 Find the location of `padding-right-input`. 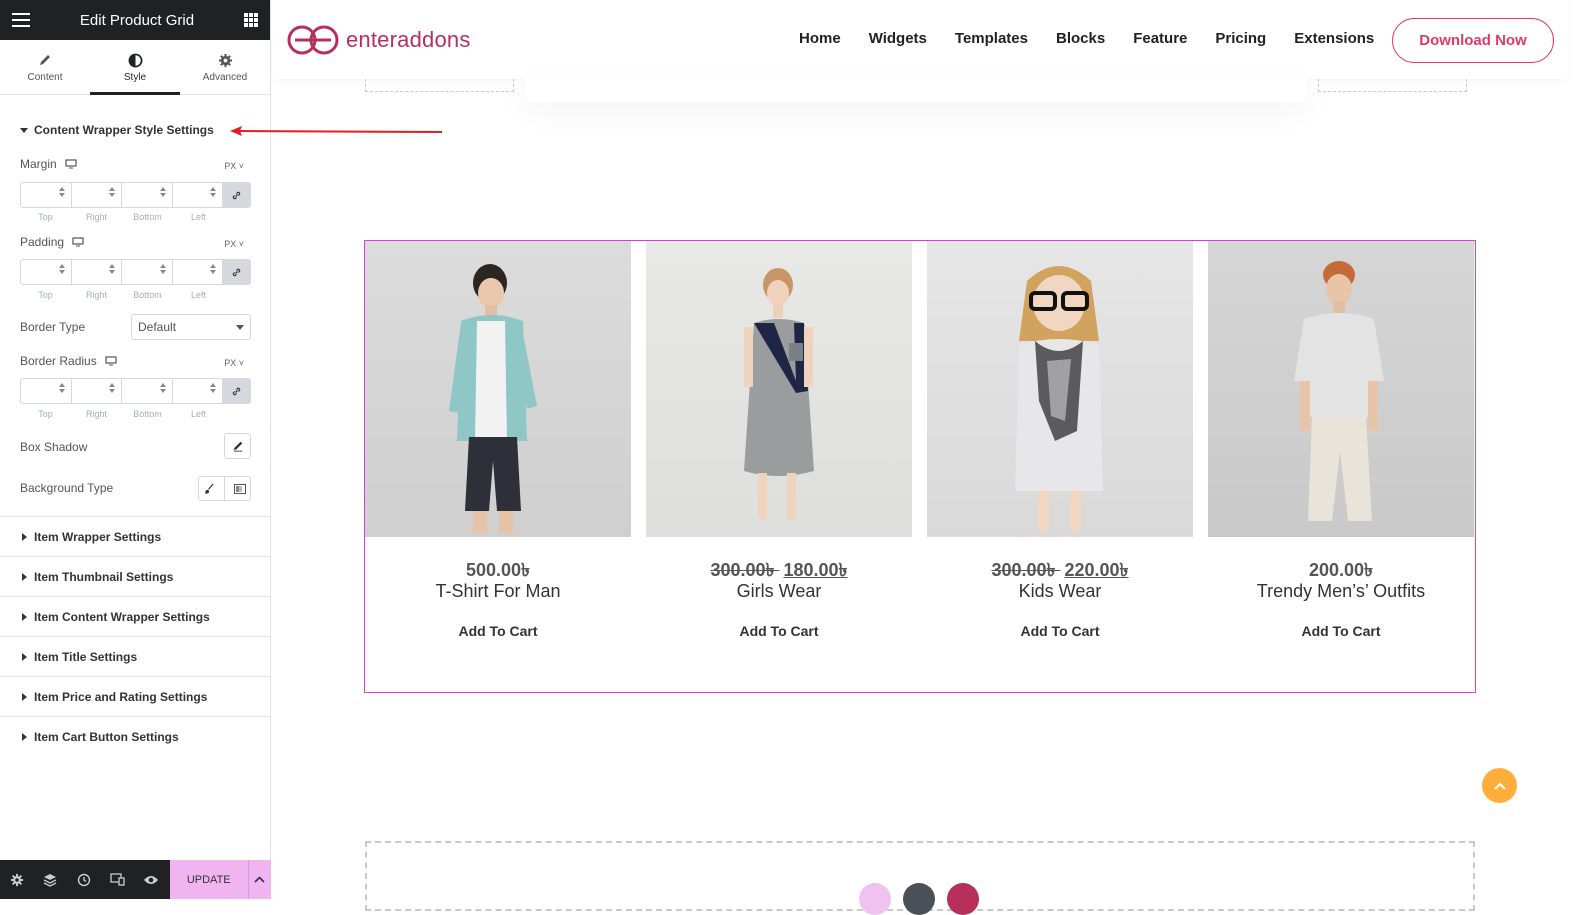

padding-right-input is located at coordinates (97, 272).